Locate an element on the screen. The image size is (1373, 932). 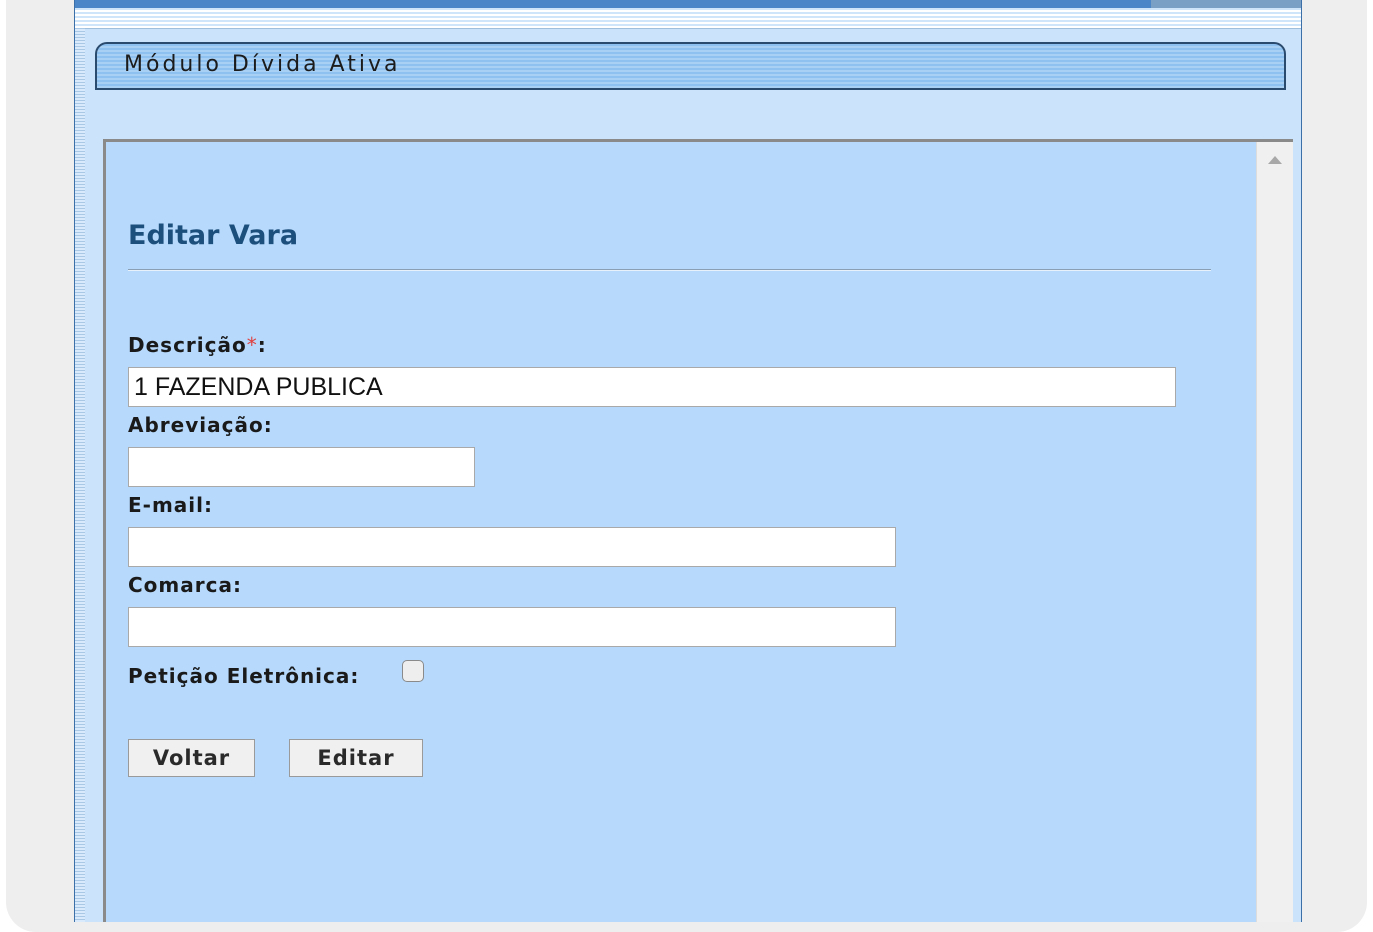
email-label: E-mail: is located at coordinates (171, 505).